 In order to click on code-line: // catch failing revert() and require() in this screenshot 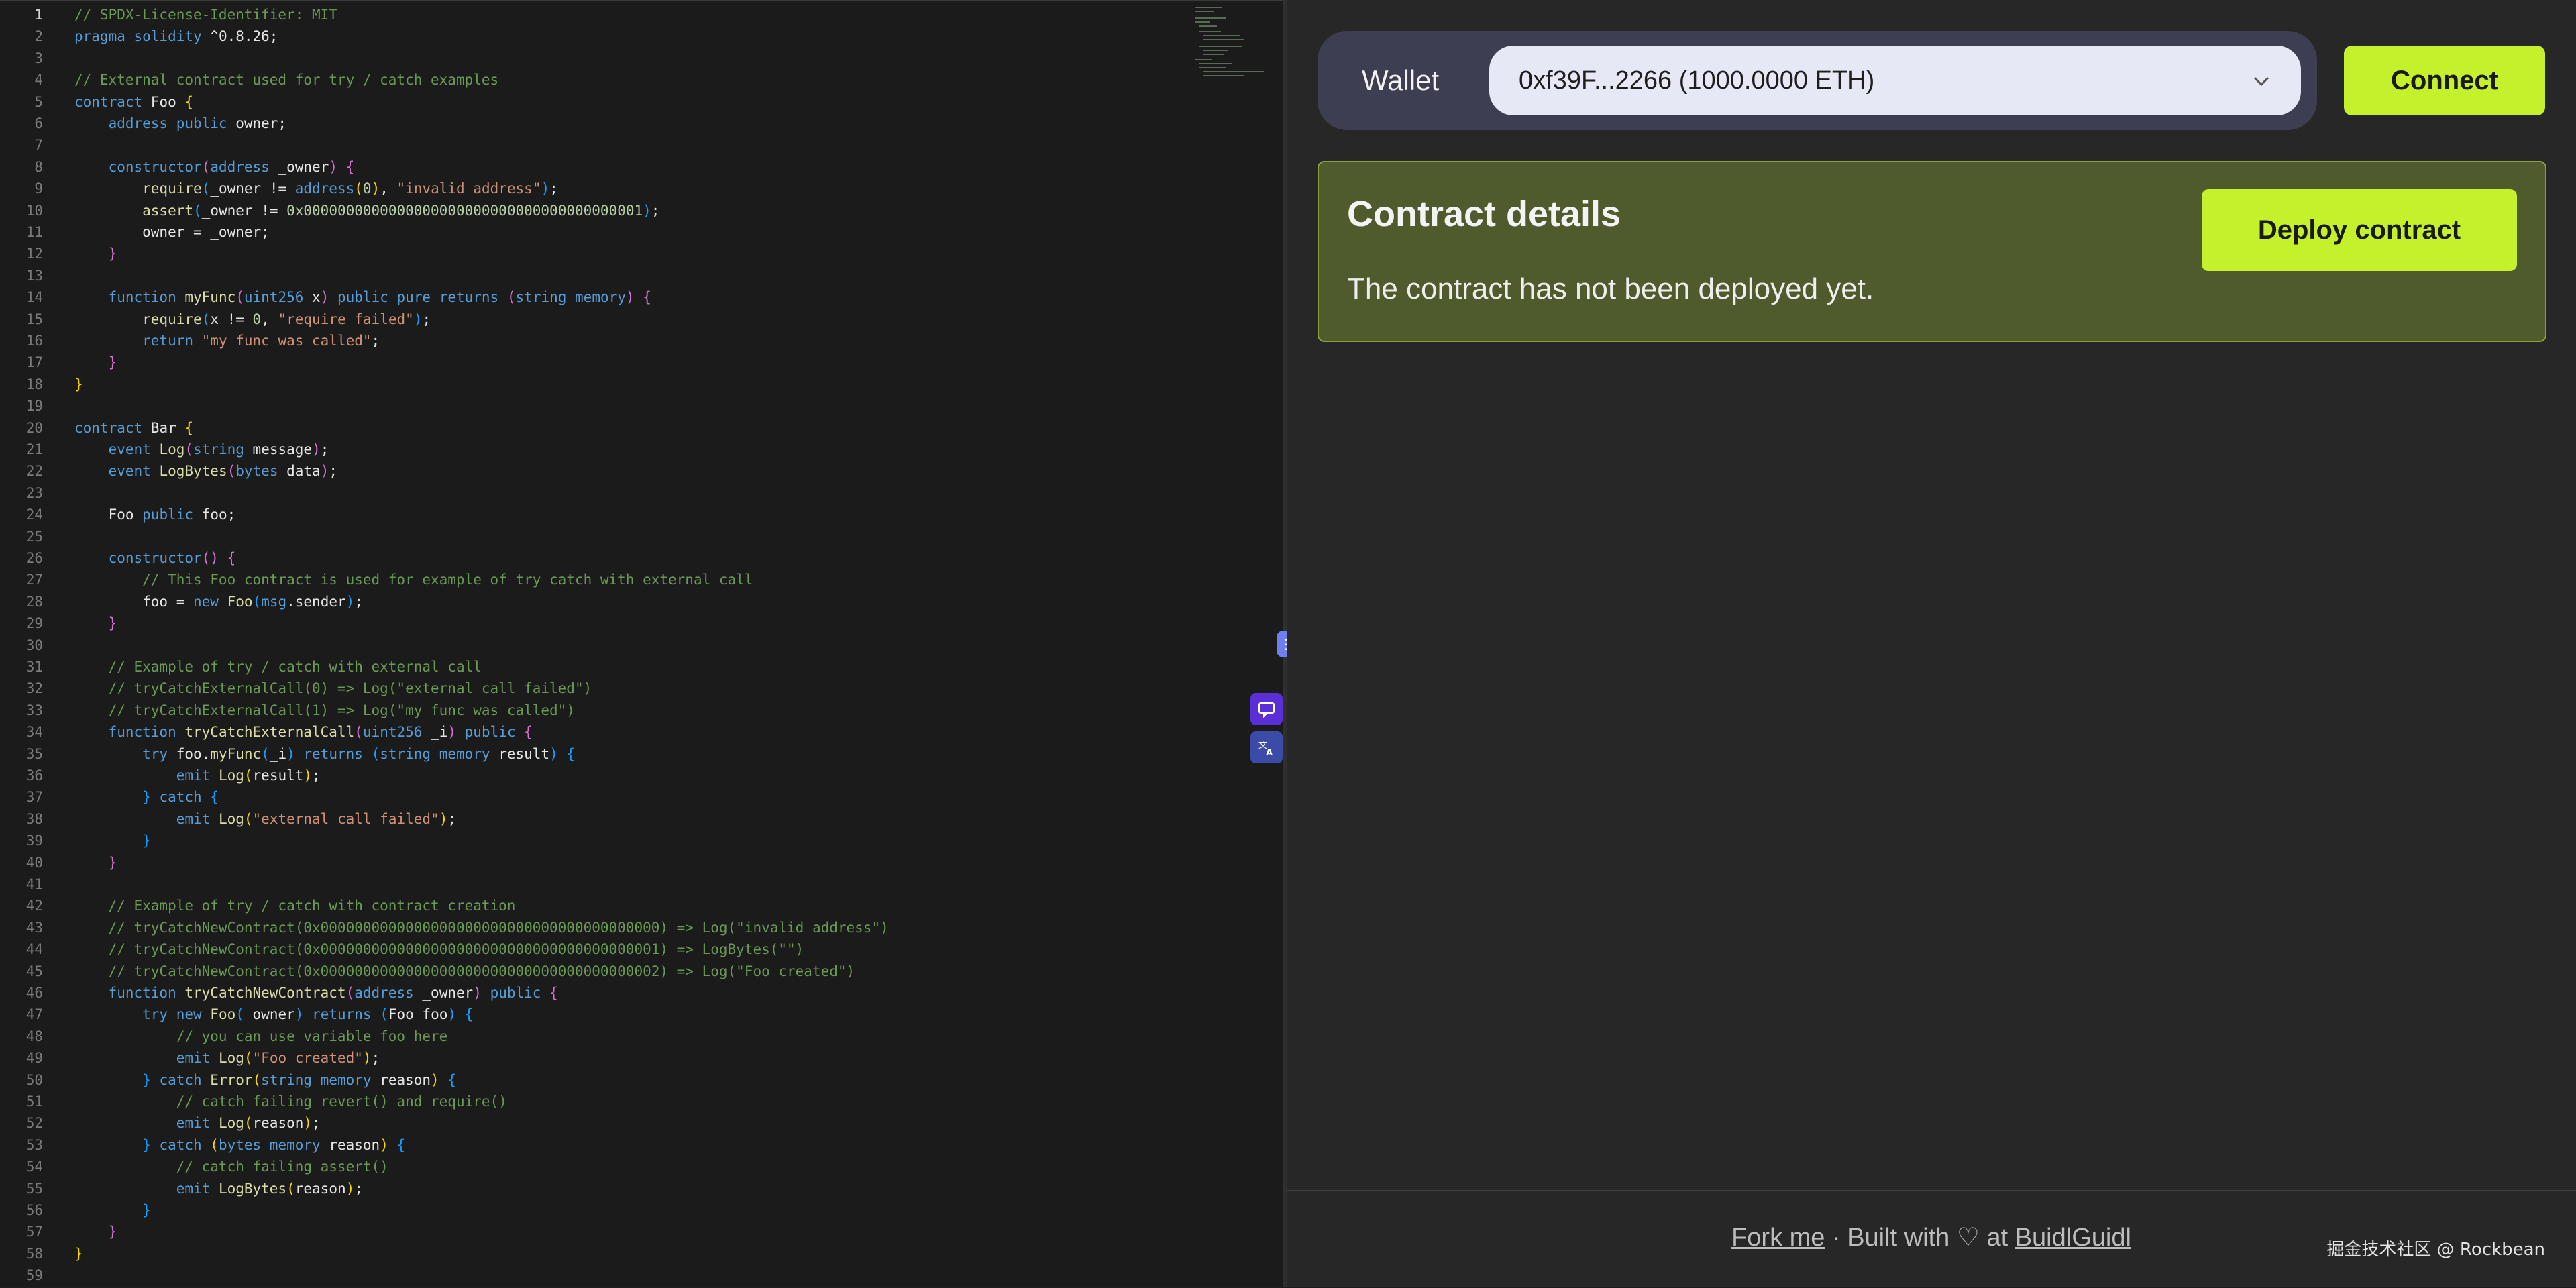, I will do `click(290, 1101)`.